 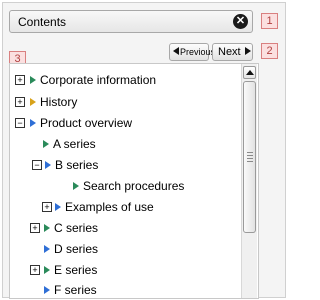 I want to click on tree-item-label: B series, so click(x=77, y=165).